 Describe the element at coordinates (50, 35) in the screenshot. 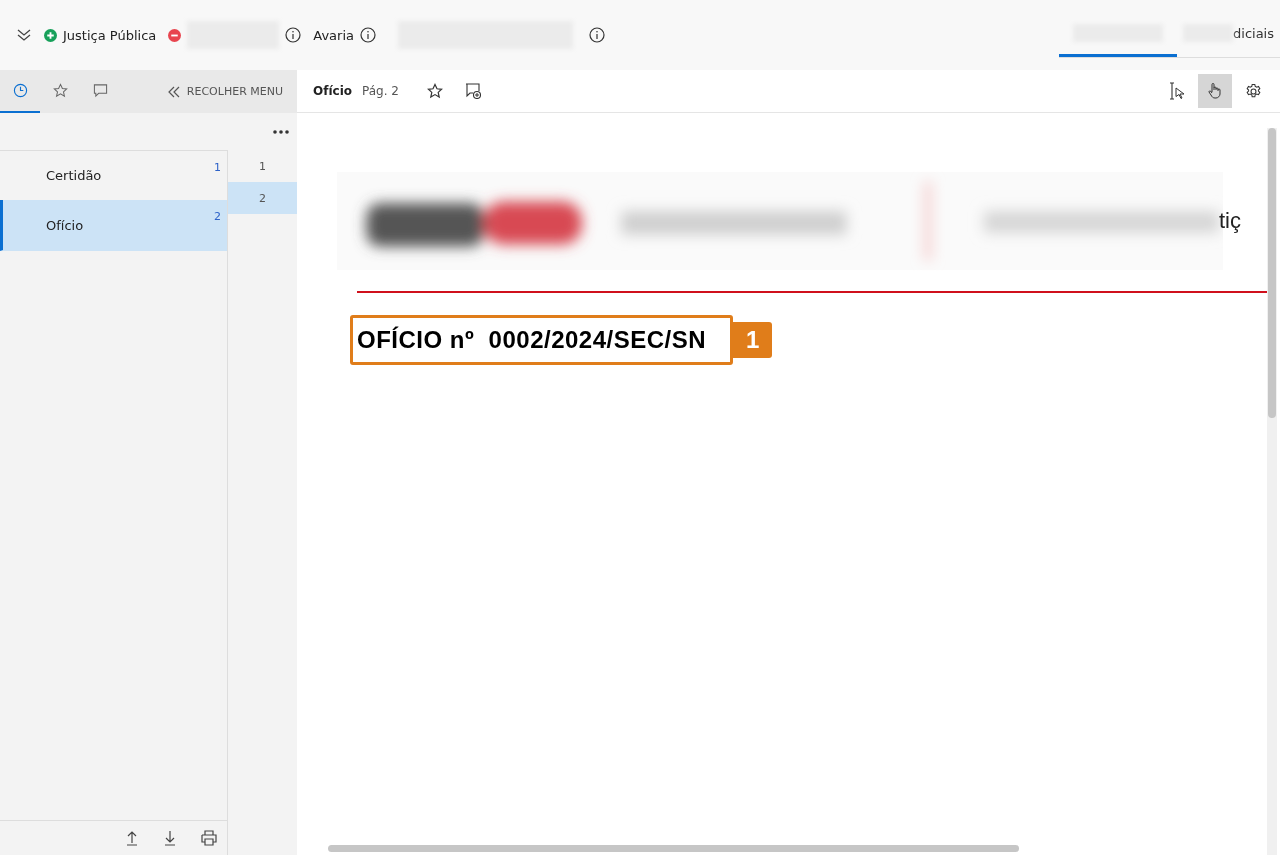

I see `plus-circle-icon` at that location.